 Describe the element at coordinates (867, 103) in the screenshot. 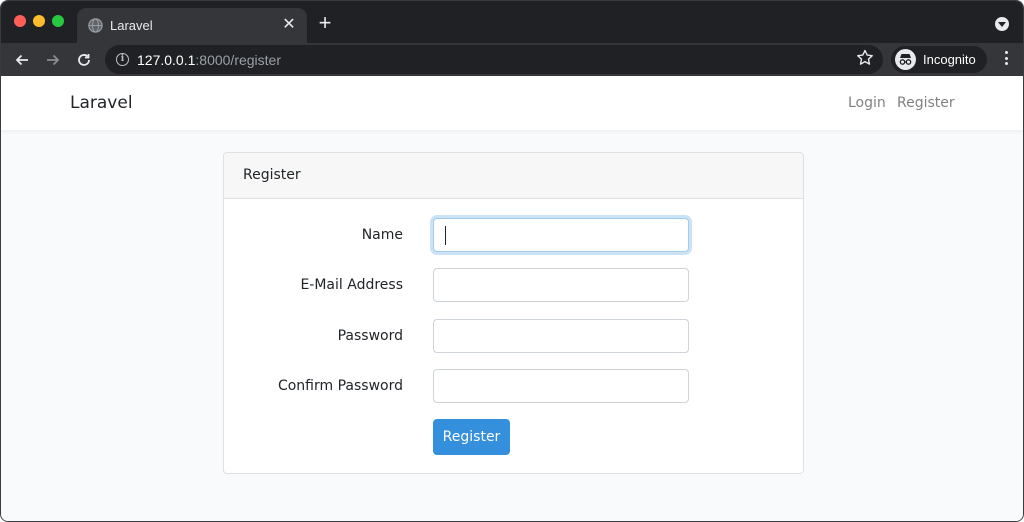

I see `nav-login-link: Login` at that location.